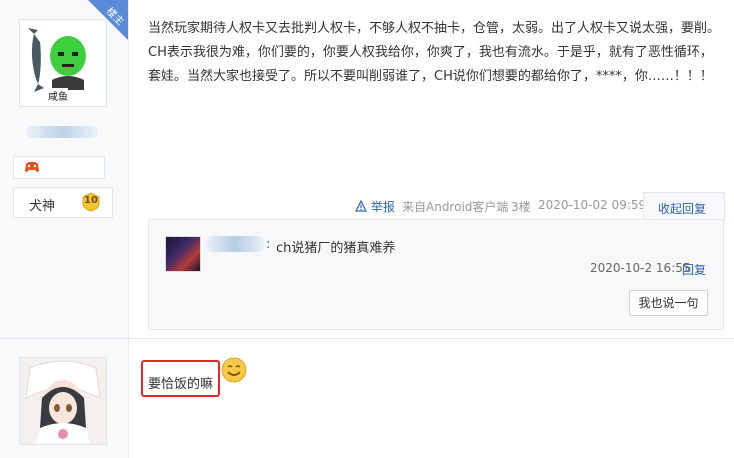 The height and width of the screenshot is (458, 734). I want to click on op-badge: 楼主, so click(108, 20).